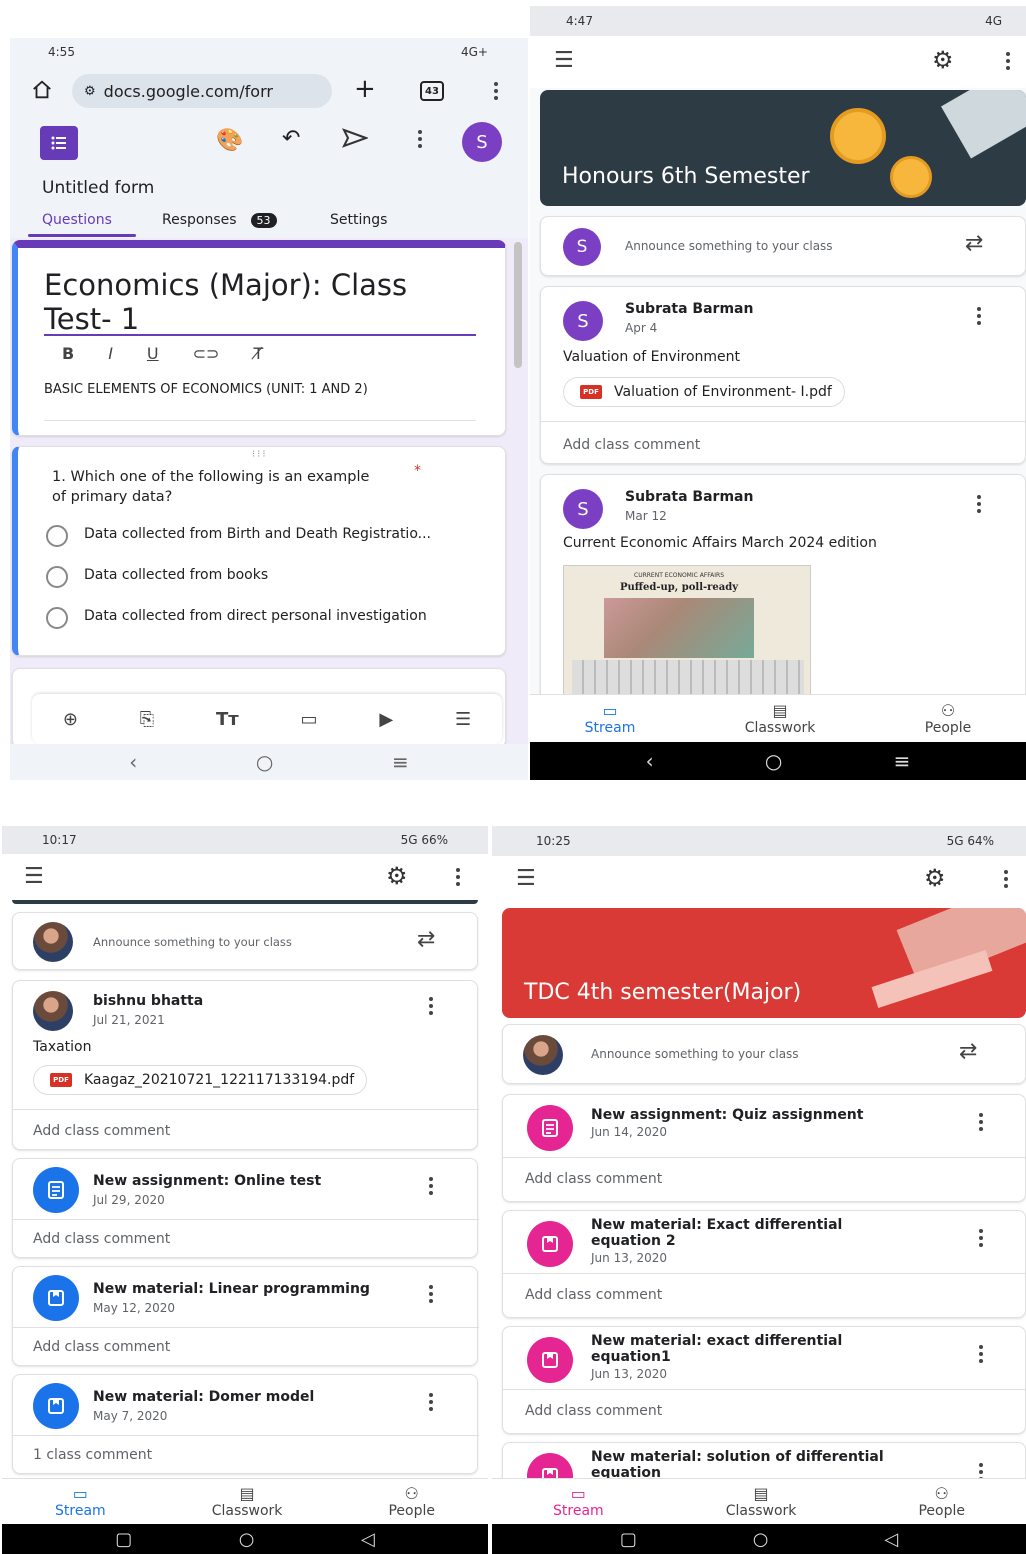 This screenshot has width=1026, height=1554. What do you see at coordinates (420, 139) in the screenshot?
I see `form-menu-icon` at bounding box center [420, 139].